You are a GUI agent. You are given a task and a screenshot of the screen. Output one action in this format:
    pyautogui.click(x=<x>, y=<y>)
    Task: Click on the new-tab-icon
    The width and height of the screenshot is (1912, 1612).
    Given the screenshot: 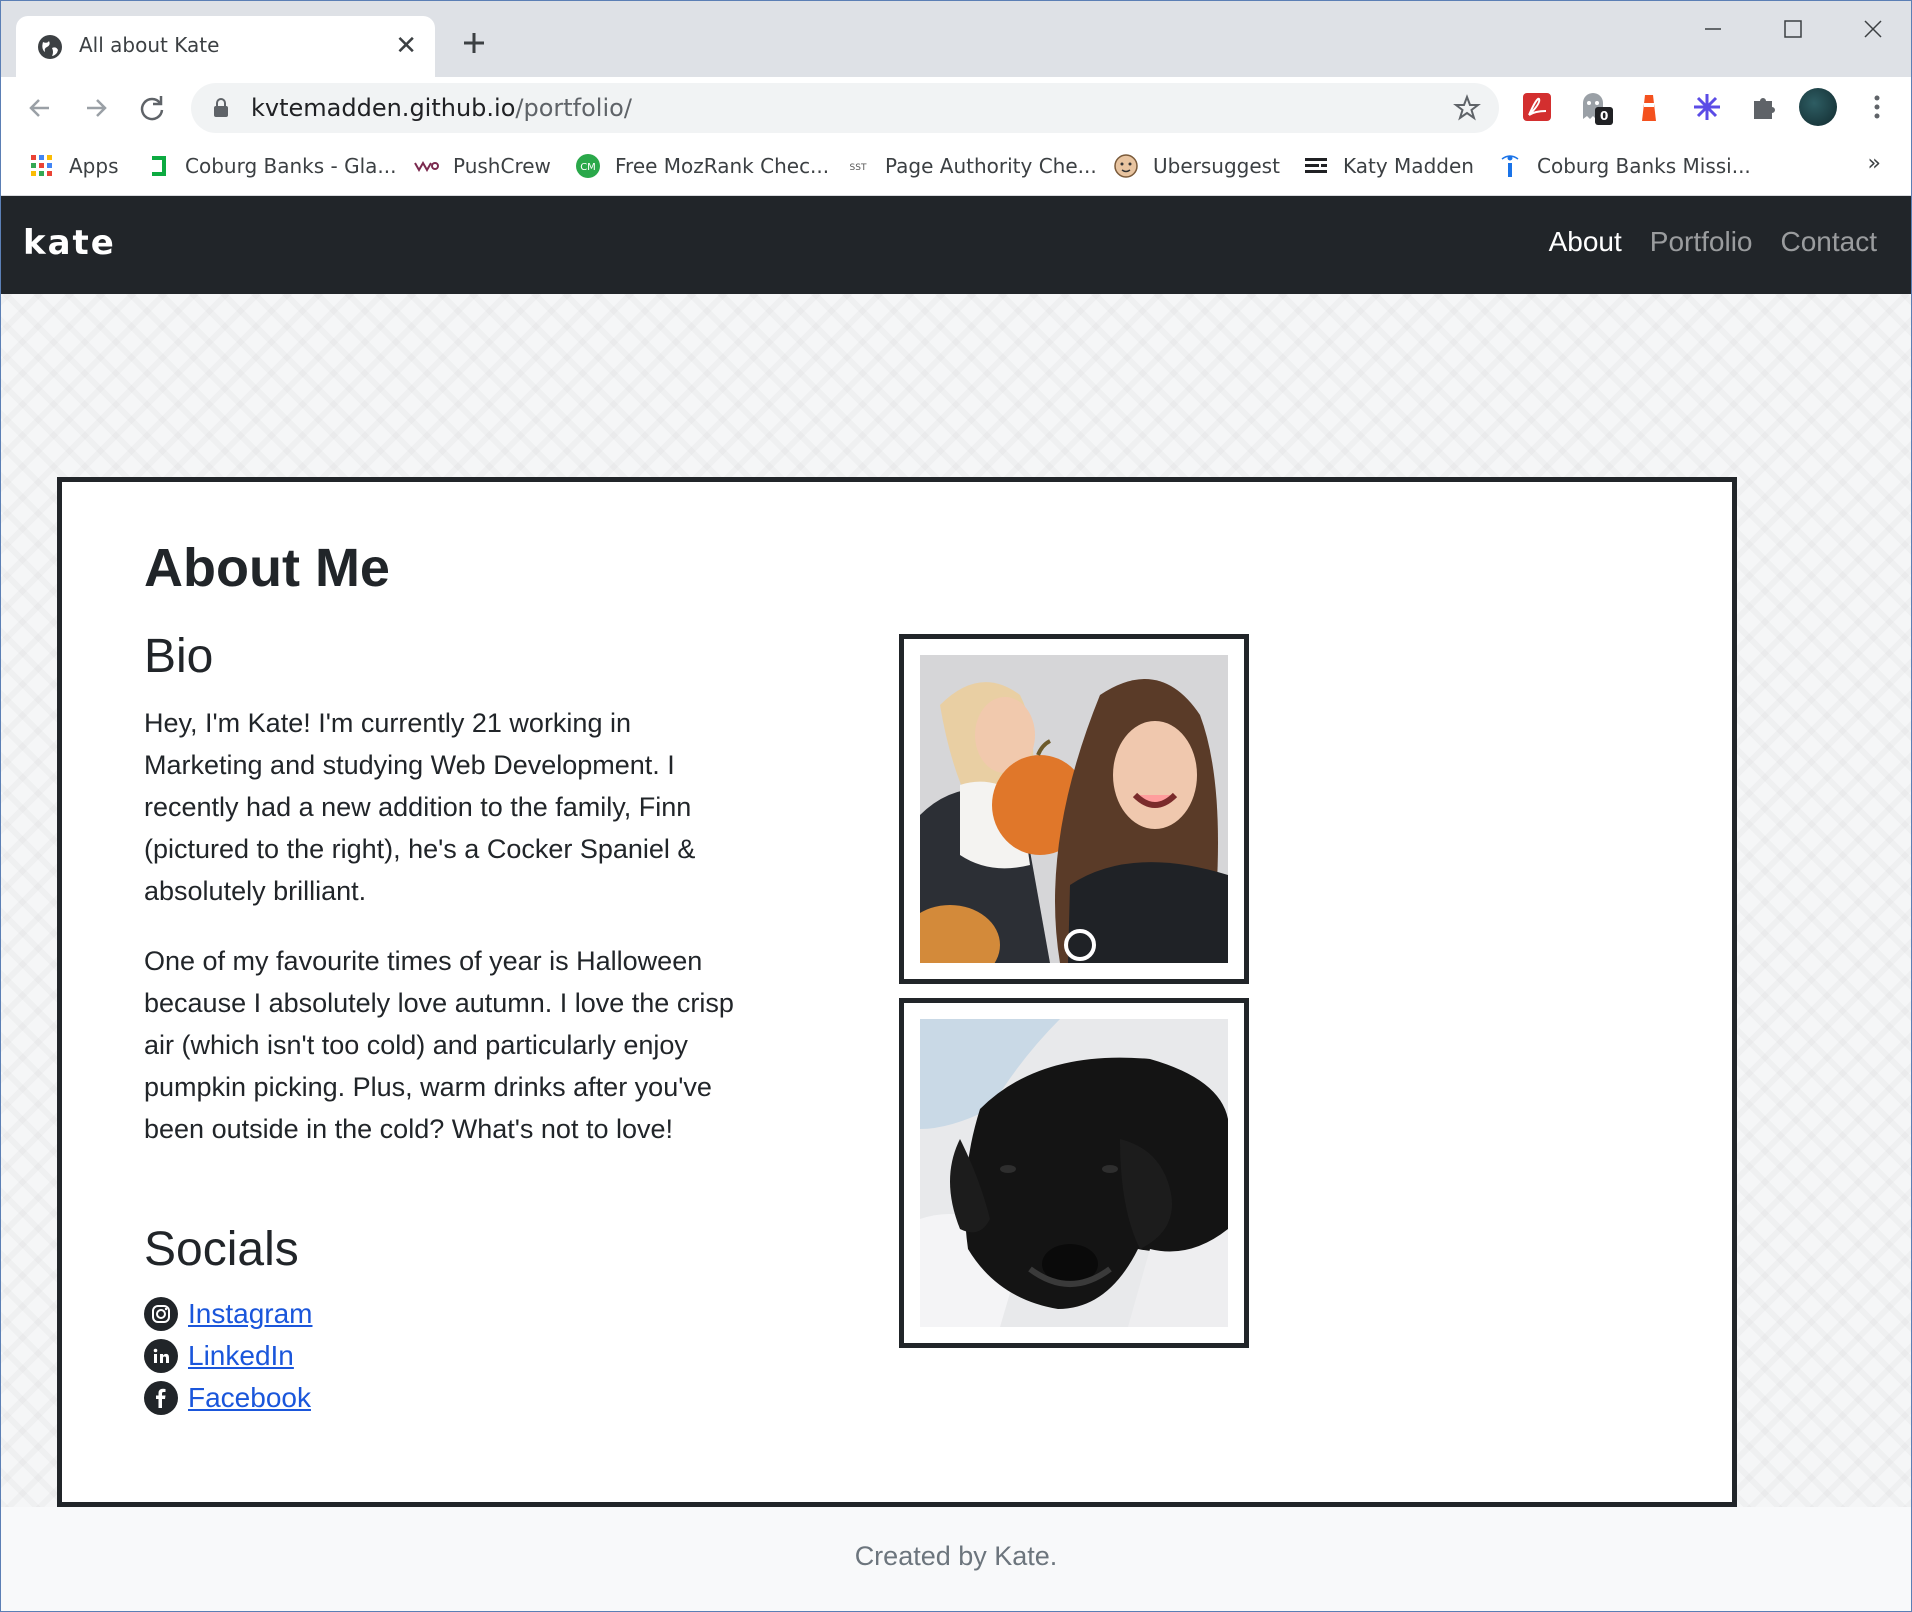 What is the action you would take?
    pyautogui.click(x=474, y=43)
    